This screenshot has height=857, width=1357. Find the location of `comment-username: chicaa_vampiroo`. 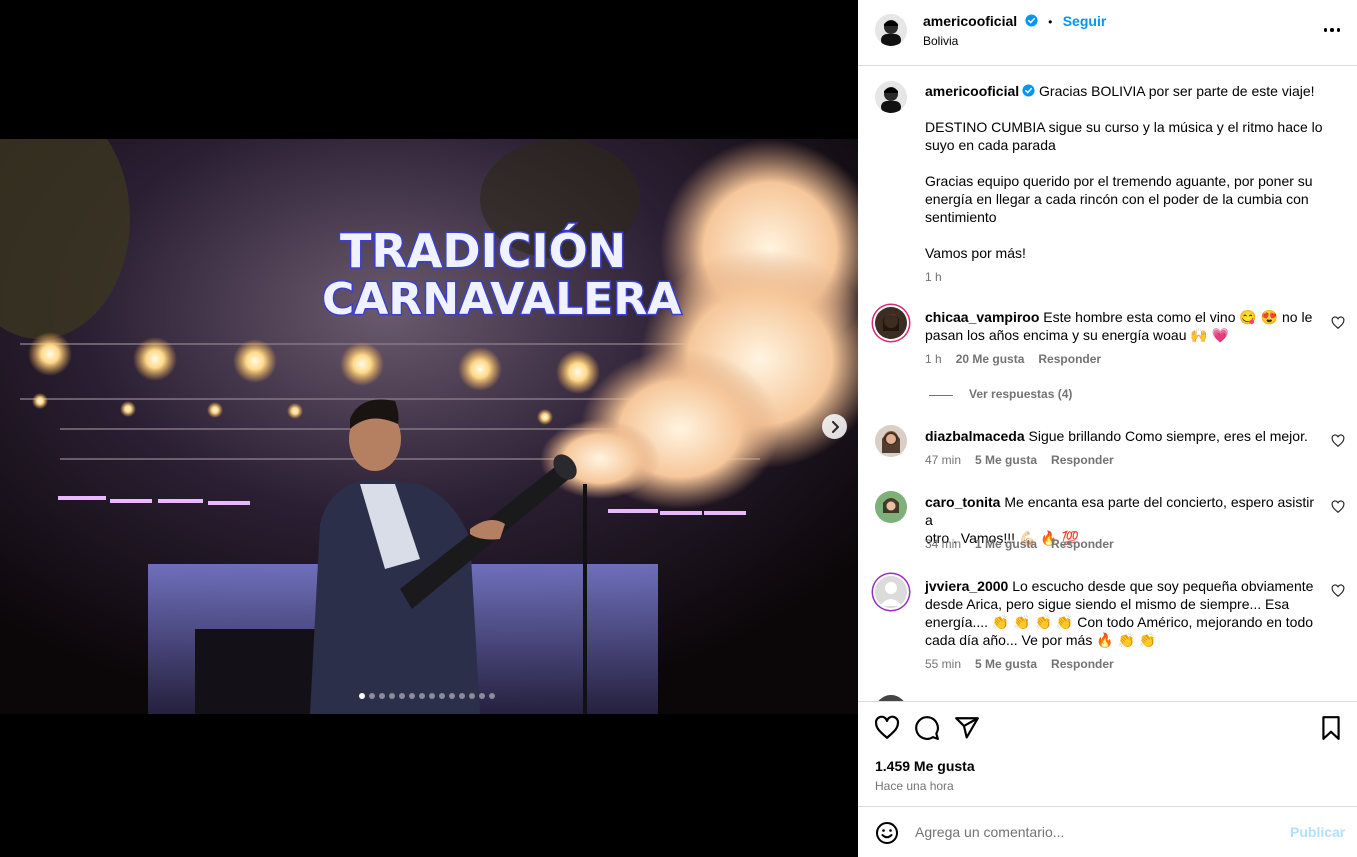

comment-username: chicaa_vampiroo is located at coordinates (982, 317).